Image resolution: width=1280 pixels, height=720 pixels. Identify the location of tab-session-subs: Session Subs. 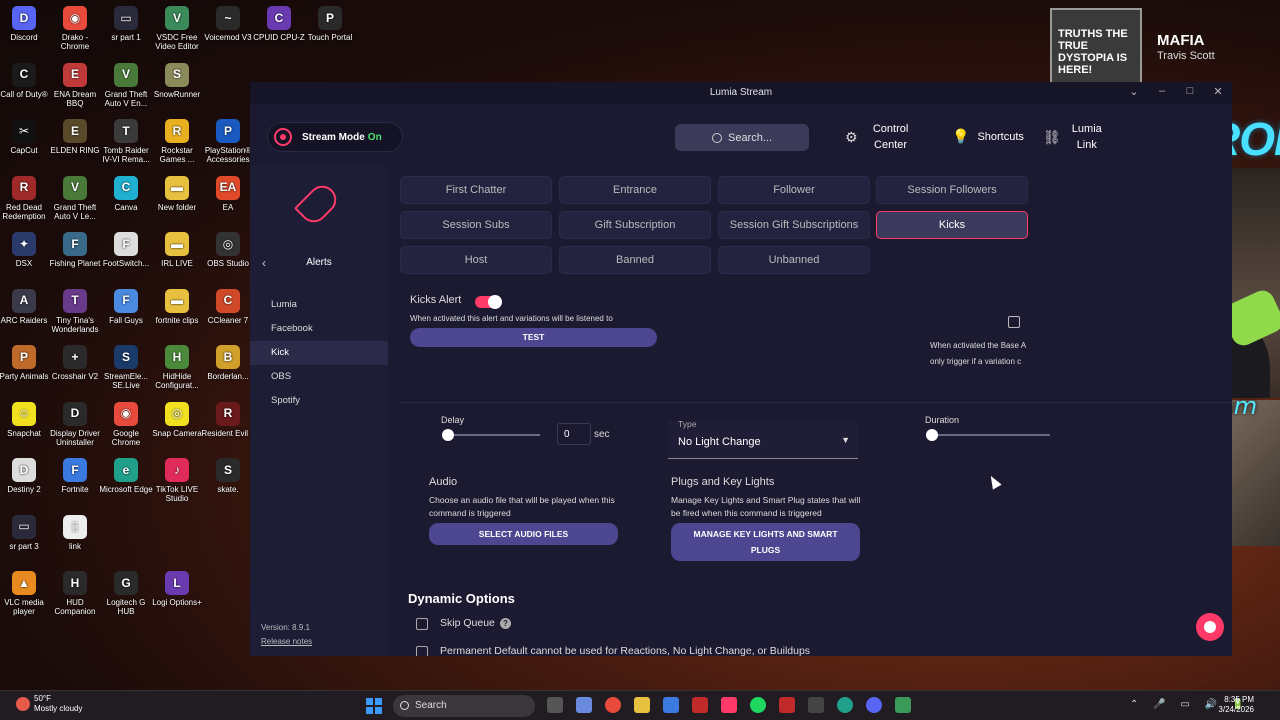
(476, 225).